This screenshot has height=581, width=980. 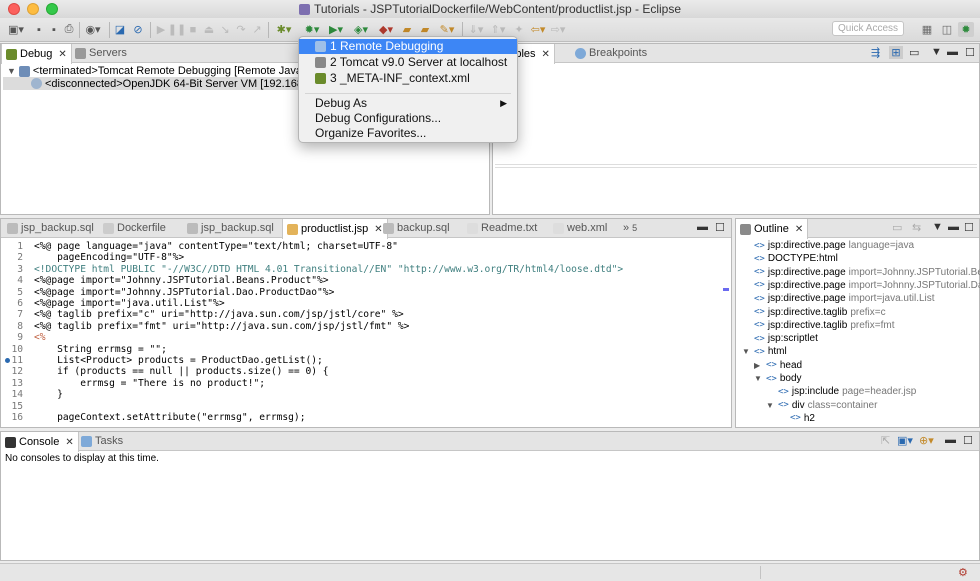 I want to click on tab-console: Console ✕, so click(x=40, y=442).